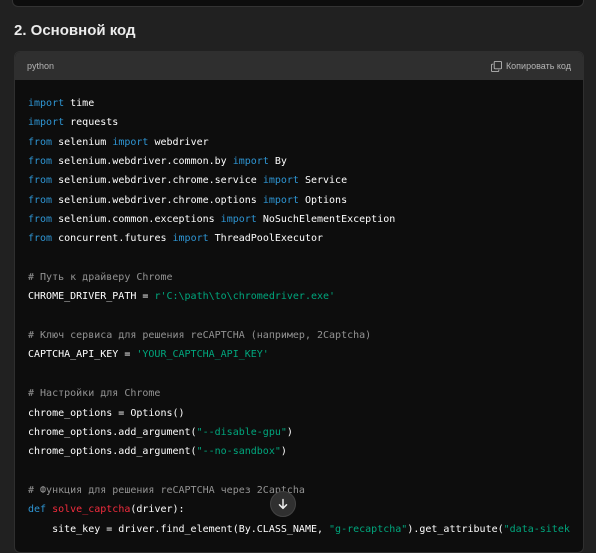  I want to click on code-line: def solve_captcha(driver):, so click(305, 509).